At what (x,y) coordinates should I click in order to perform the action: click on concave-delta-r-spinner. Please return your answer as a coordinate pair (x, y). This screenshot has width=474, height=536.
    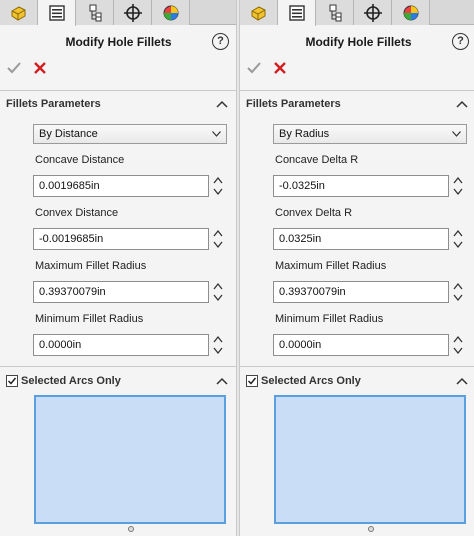
    Looking at the image, I should click on (458, 186).